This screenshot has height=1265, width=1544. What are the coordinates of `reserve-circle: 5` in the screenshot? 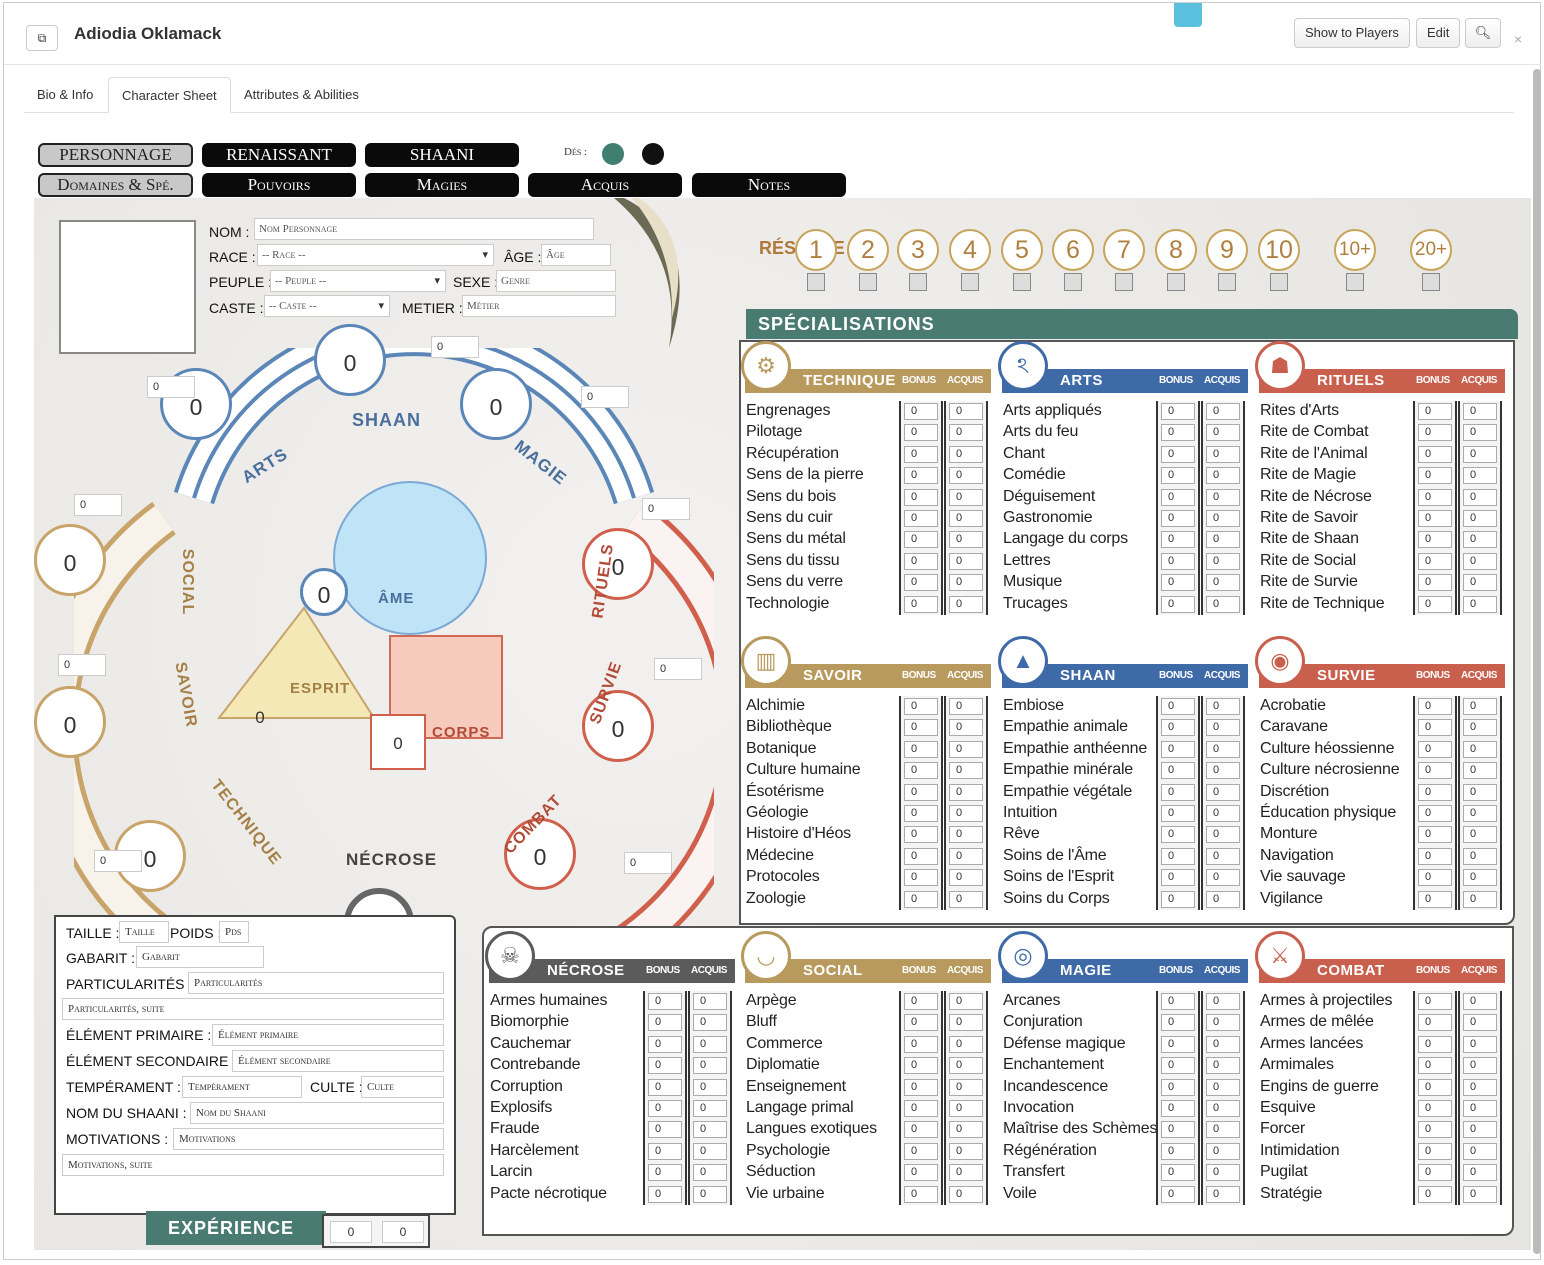 It's located at (1022, 250).